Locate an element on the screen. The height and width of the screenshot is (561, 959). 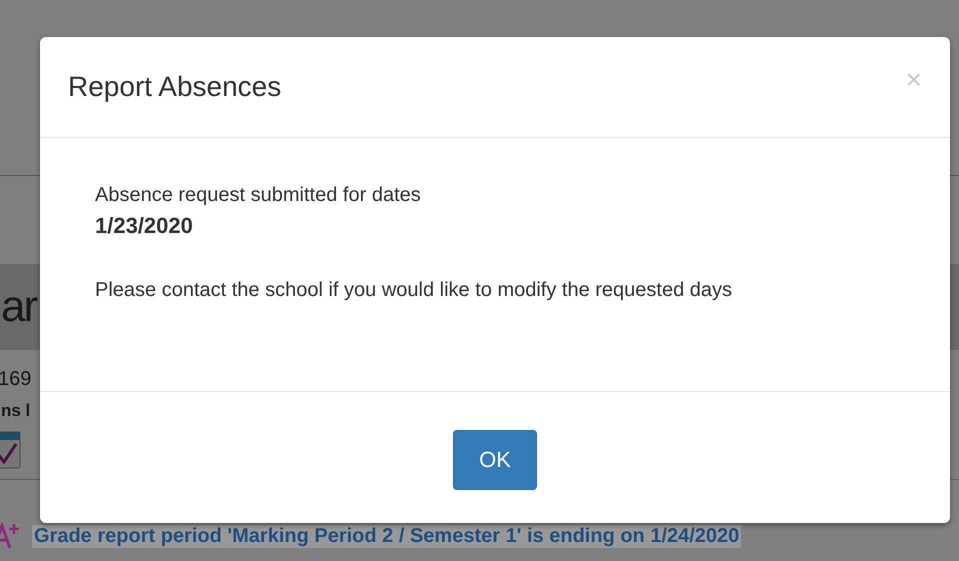
dates-text: 1/23/2020 is located at coordinates (144, 226).